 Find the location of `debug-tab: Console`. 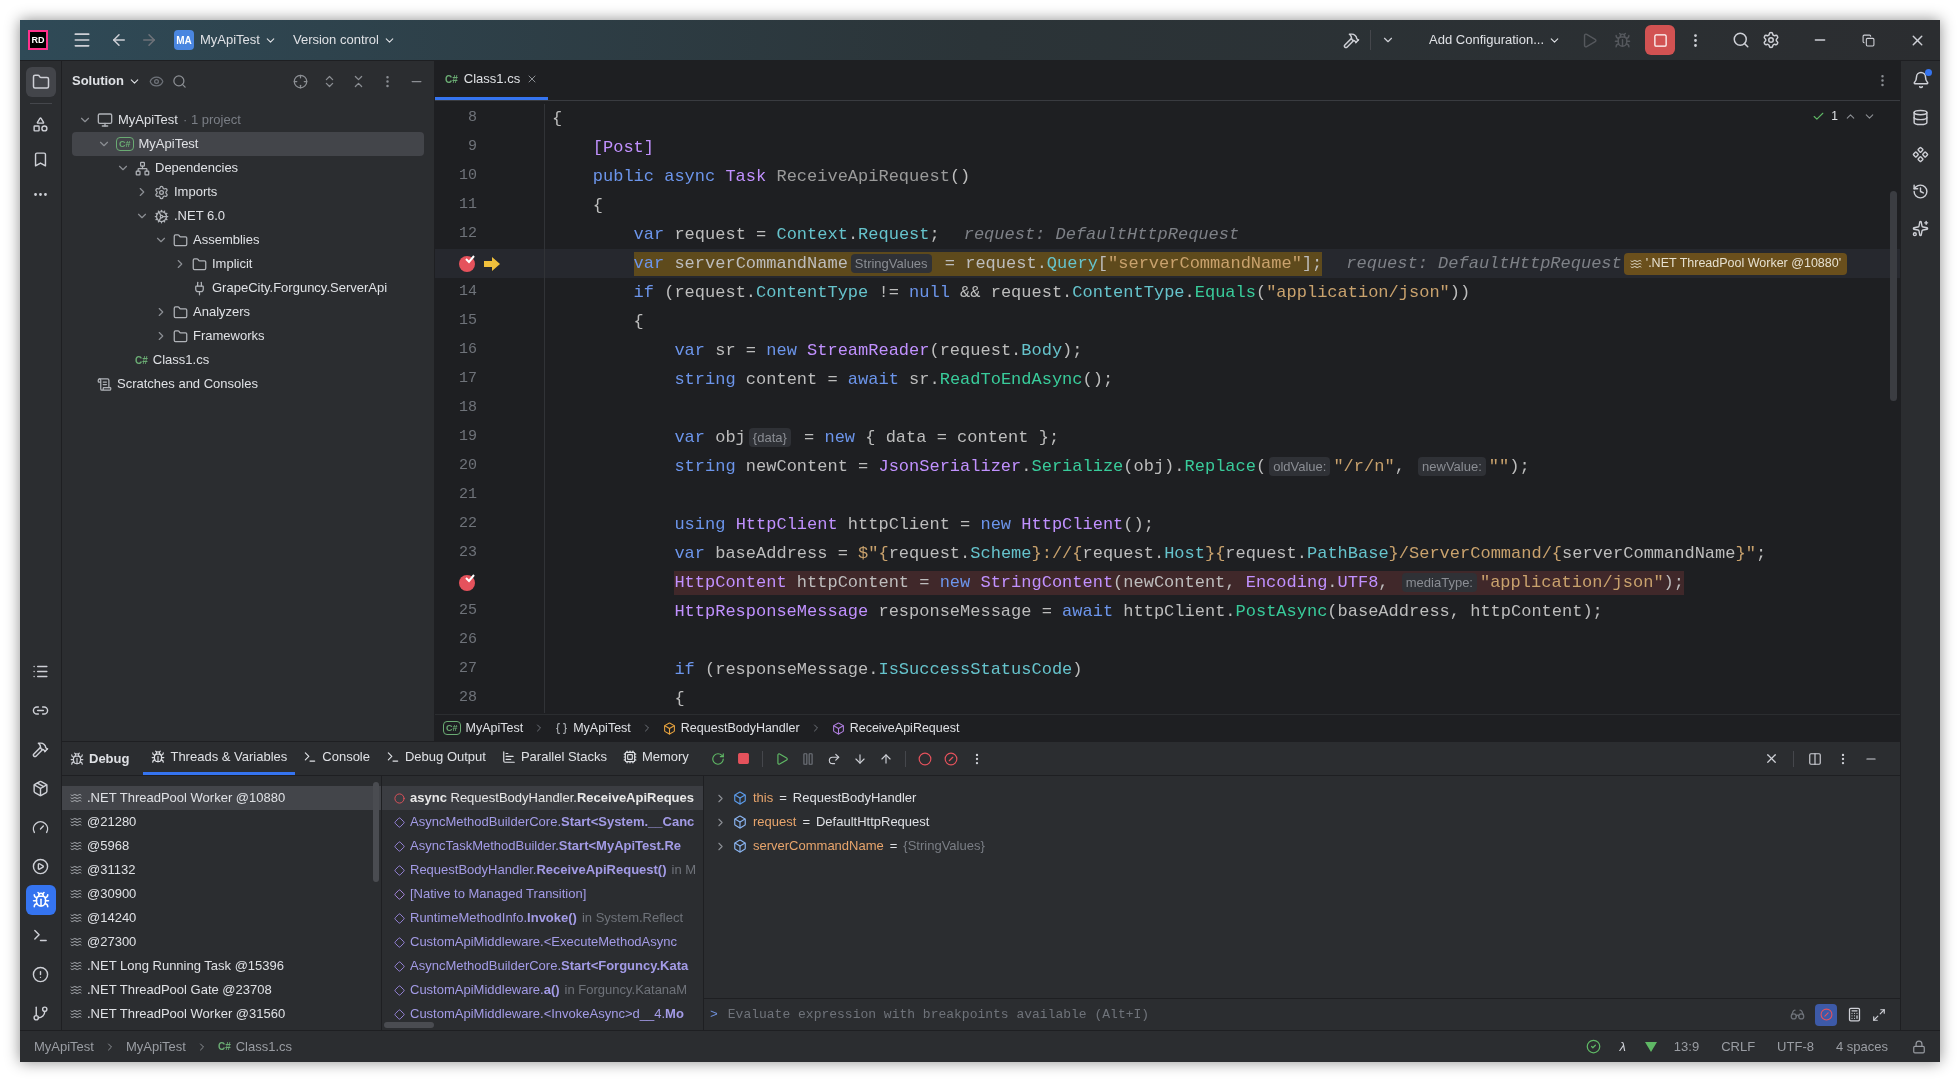

debug-tab: Console is located at coordinates (336, 758).